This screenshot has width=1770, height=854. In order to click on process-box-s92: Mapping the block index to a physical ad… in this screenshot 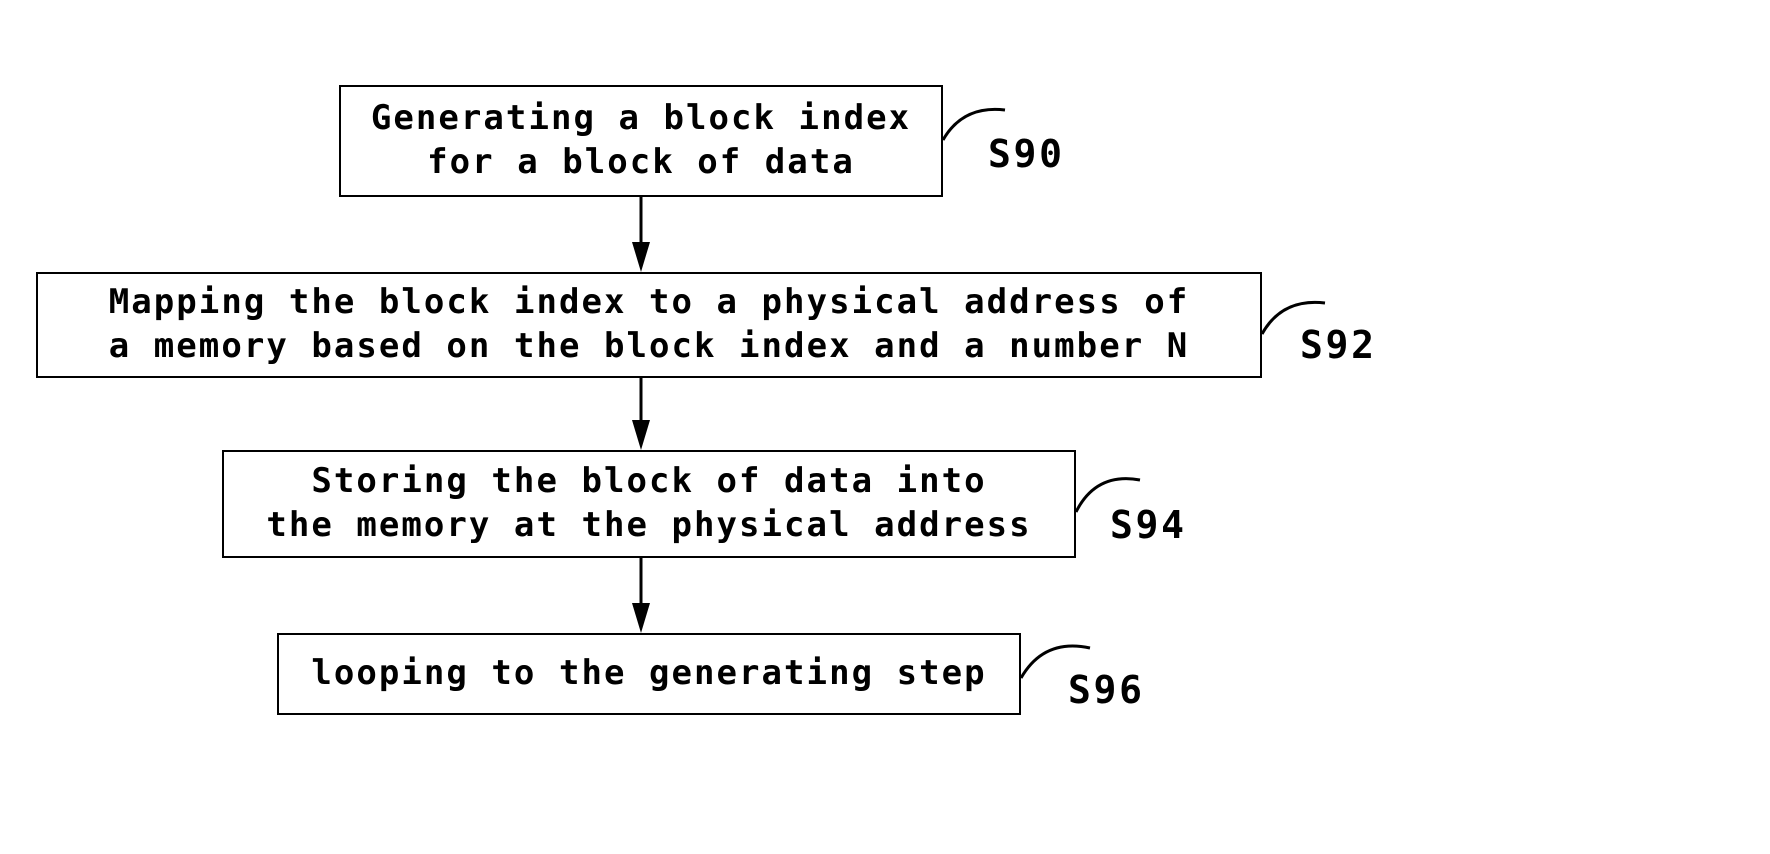, I will do `click(649, 325)`.